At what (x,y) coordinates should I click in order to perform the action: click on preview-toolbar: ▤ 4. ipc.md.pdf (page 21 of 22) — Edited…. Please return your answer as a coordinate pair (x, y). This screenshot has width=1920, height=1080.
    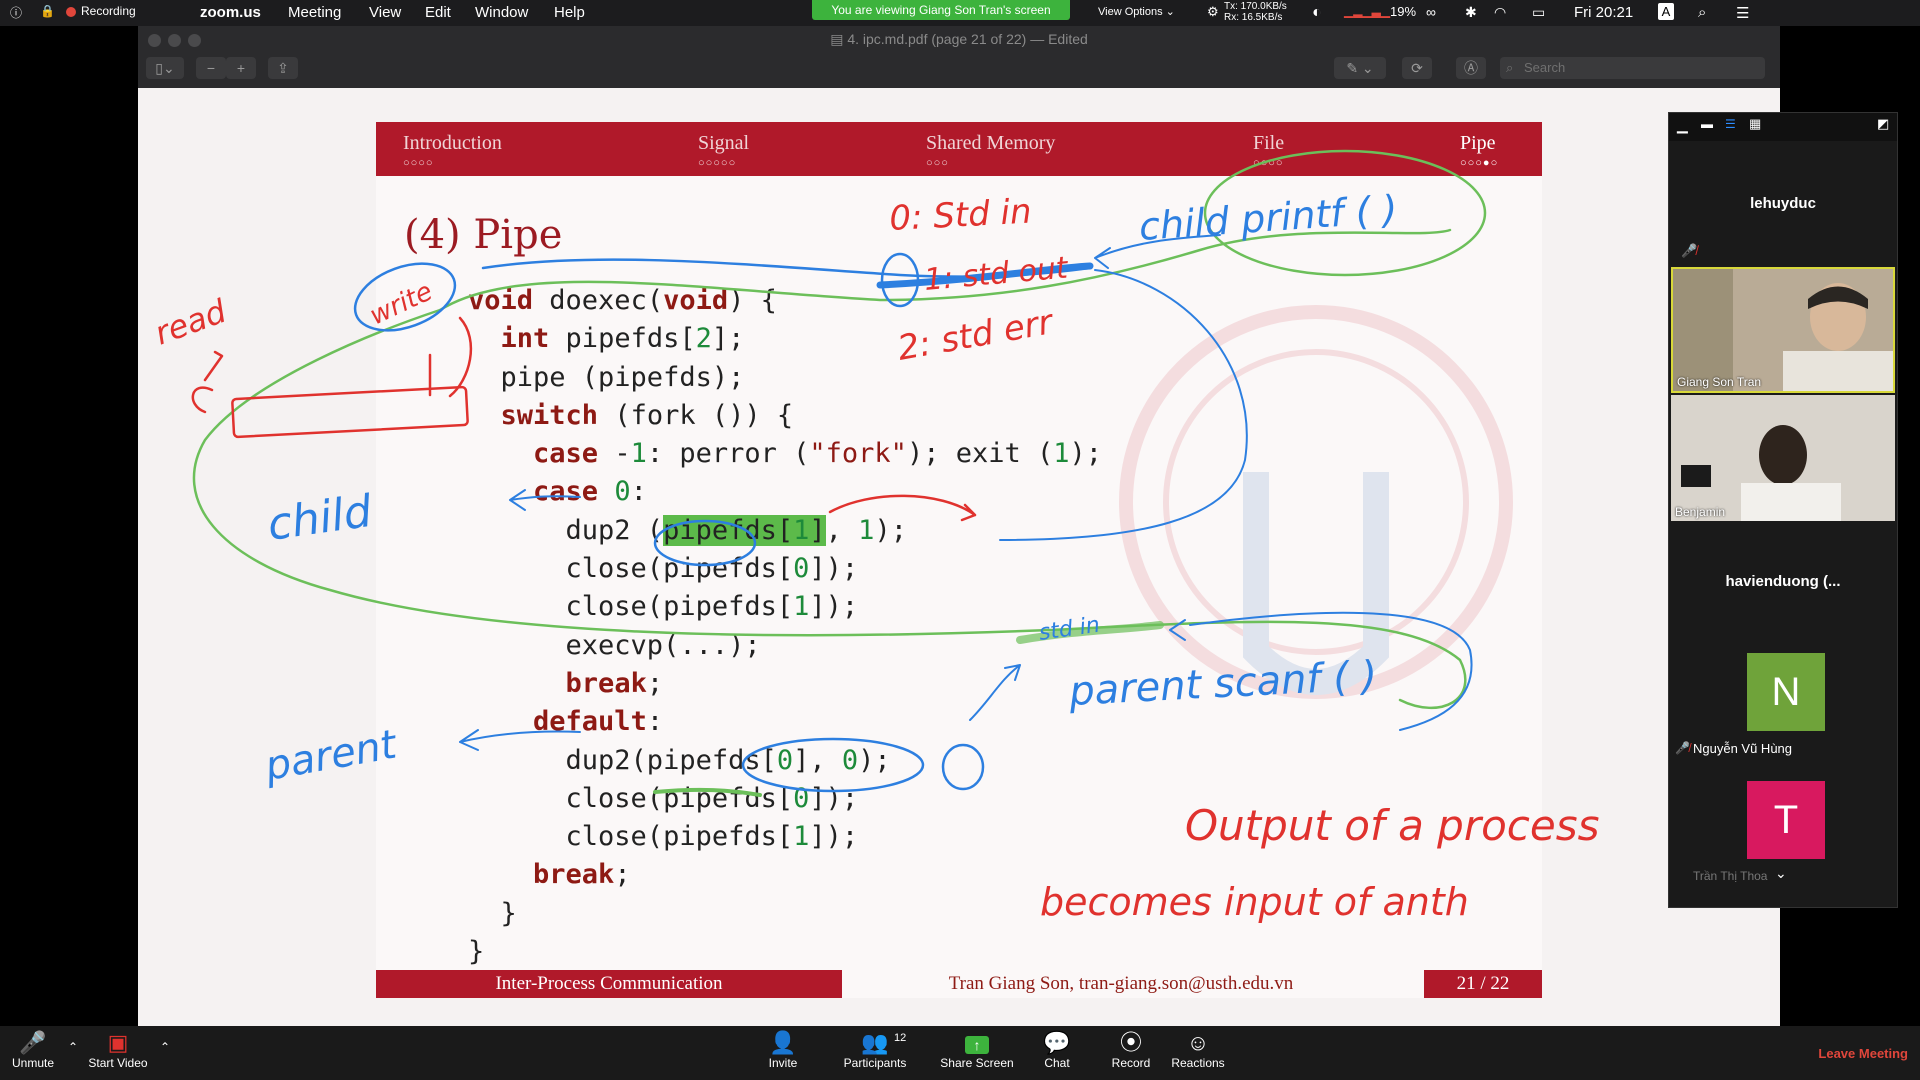
    Looking at the image, I should click on (959, 57).